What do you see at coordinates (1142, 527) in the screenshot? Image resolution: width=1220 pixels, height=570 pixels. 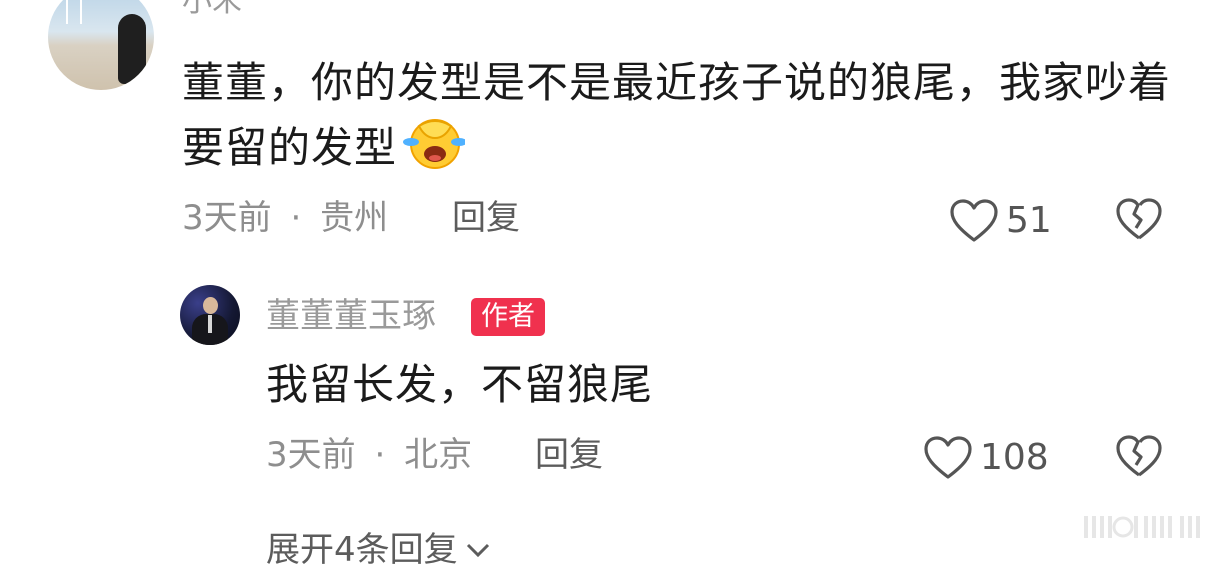 I see `watermark-logo-icon` at bounding box center [1142, 527].